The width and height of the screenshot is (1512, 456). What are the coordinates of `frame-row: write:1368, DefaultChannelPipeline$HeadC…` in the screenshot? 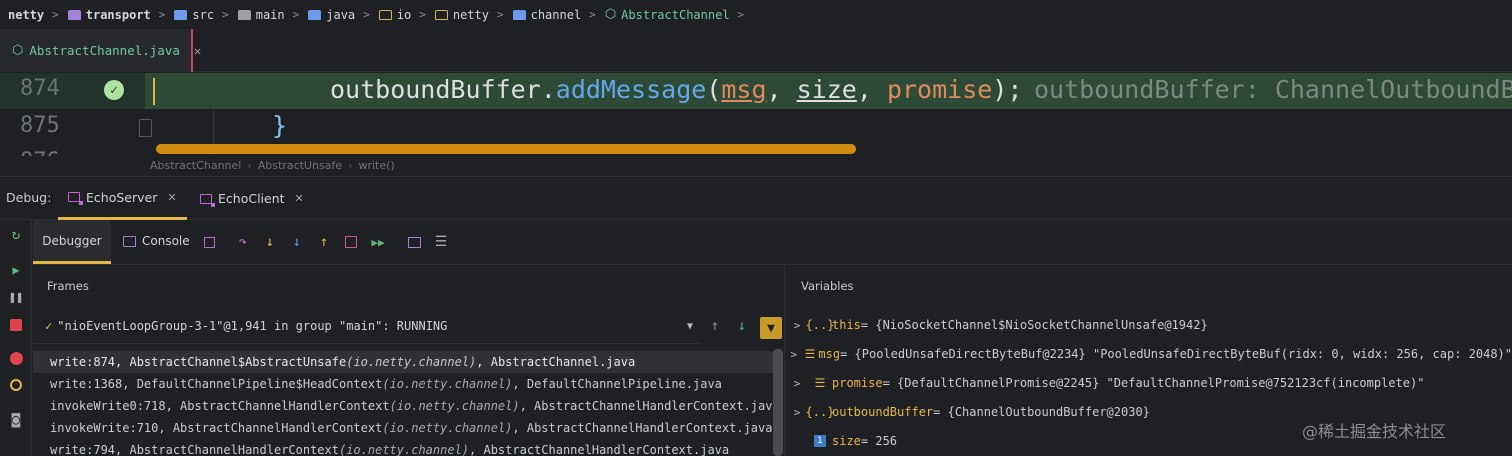 It's located at (403, 384).